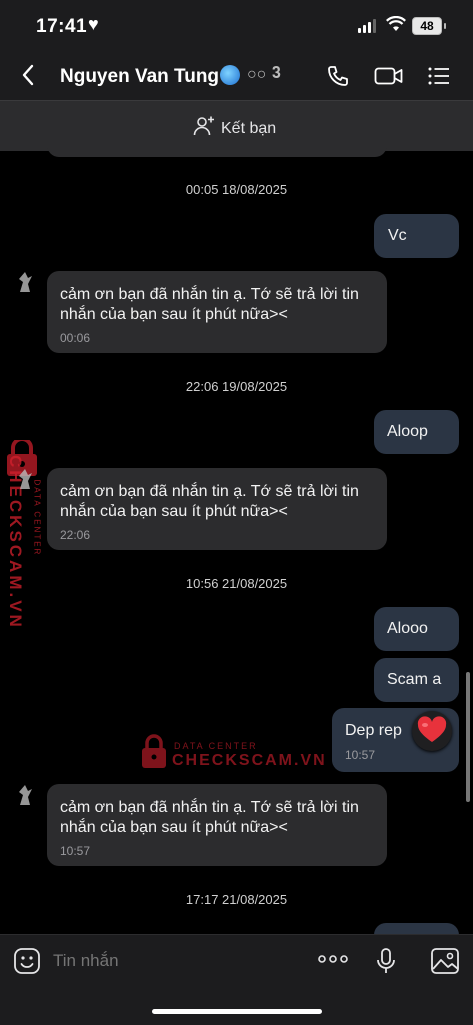 The height and width of the screenshot is (1025, 473). I want to click on message-text: Dep rep, so click(373, 730).